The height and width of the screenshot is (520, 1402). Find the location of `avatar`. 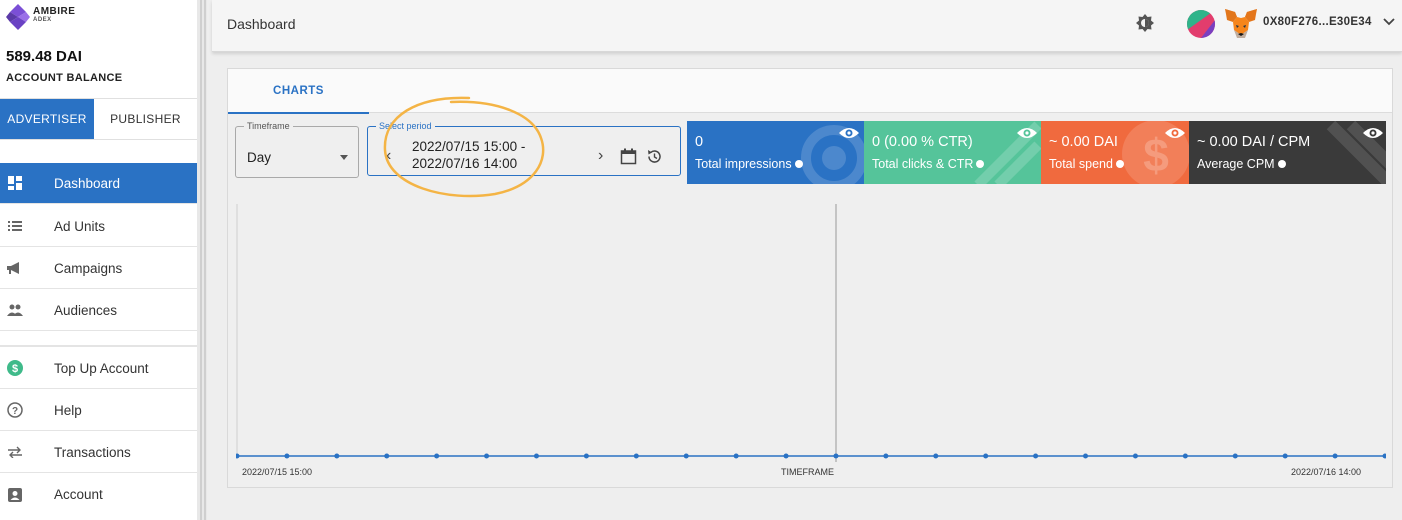

avatar is located at coordinates (1201, 24).